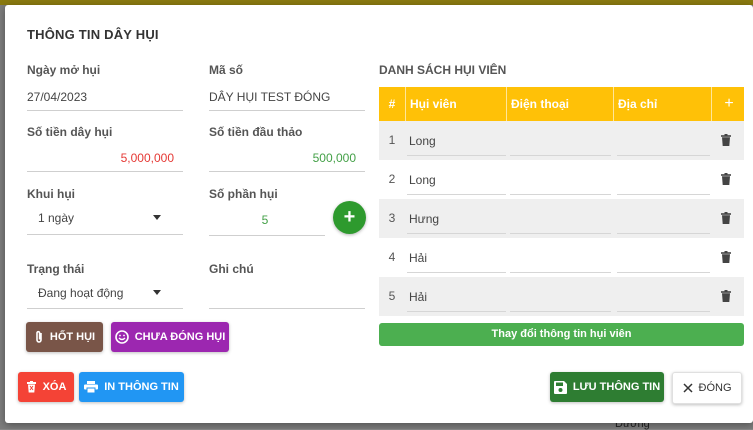  I want to click on period-underline, so click(105, 234).